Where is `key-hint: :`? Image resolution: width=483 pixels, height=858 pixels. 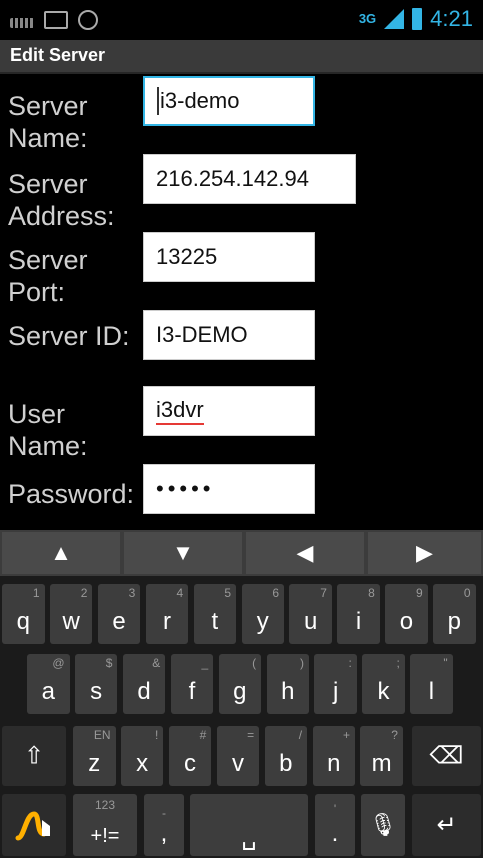
key-hint: : is located at coordinates (350, 663).